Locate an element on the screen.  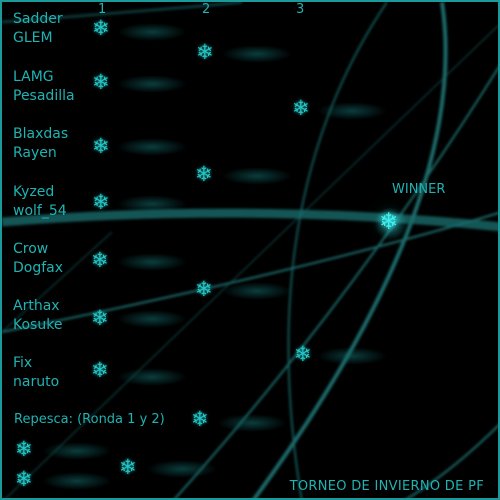
player-name: wolf_54 is located at coordinates (40, 211).